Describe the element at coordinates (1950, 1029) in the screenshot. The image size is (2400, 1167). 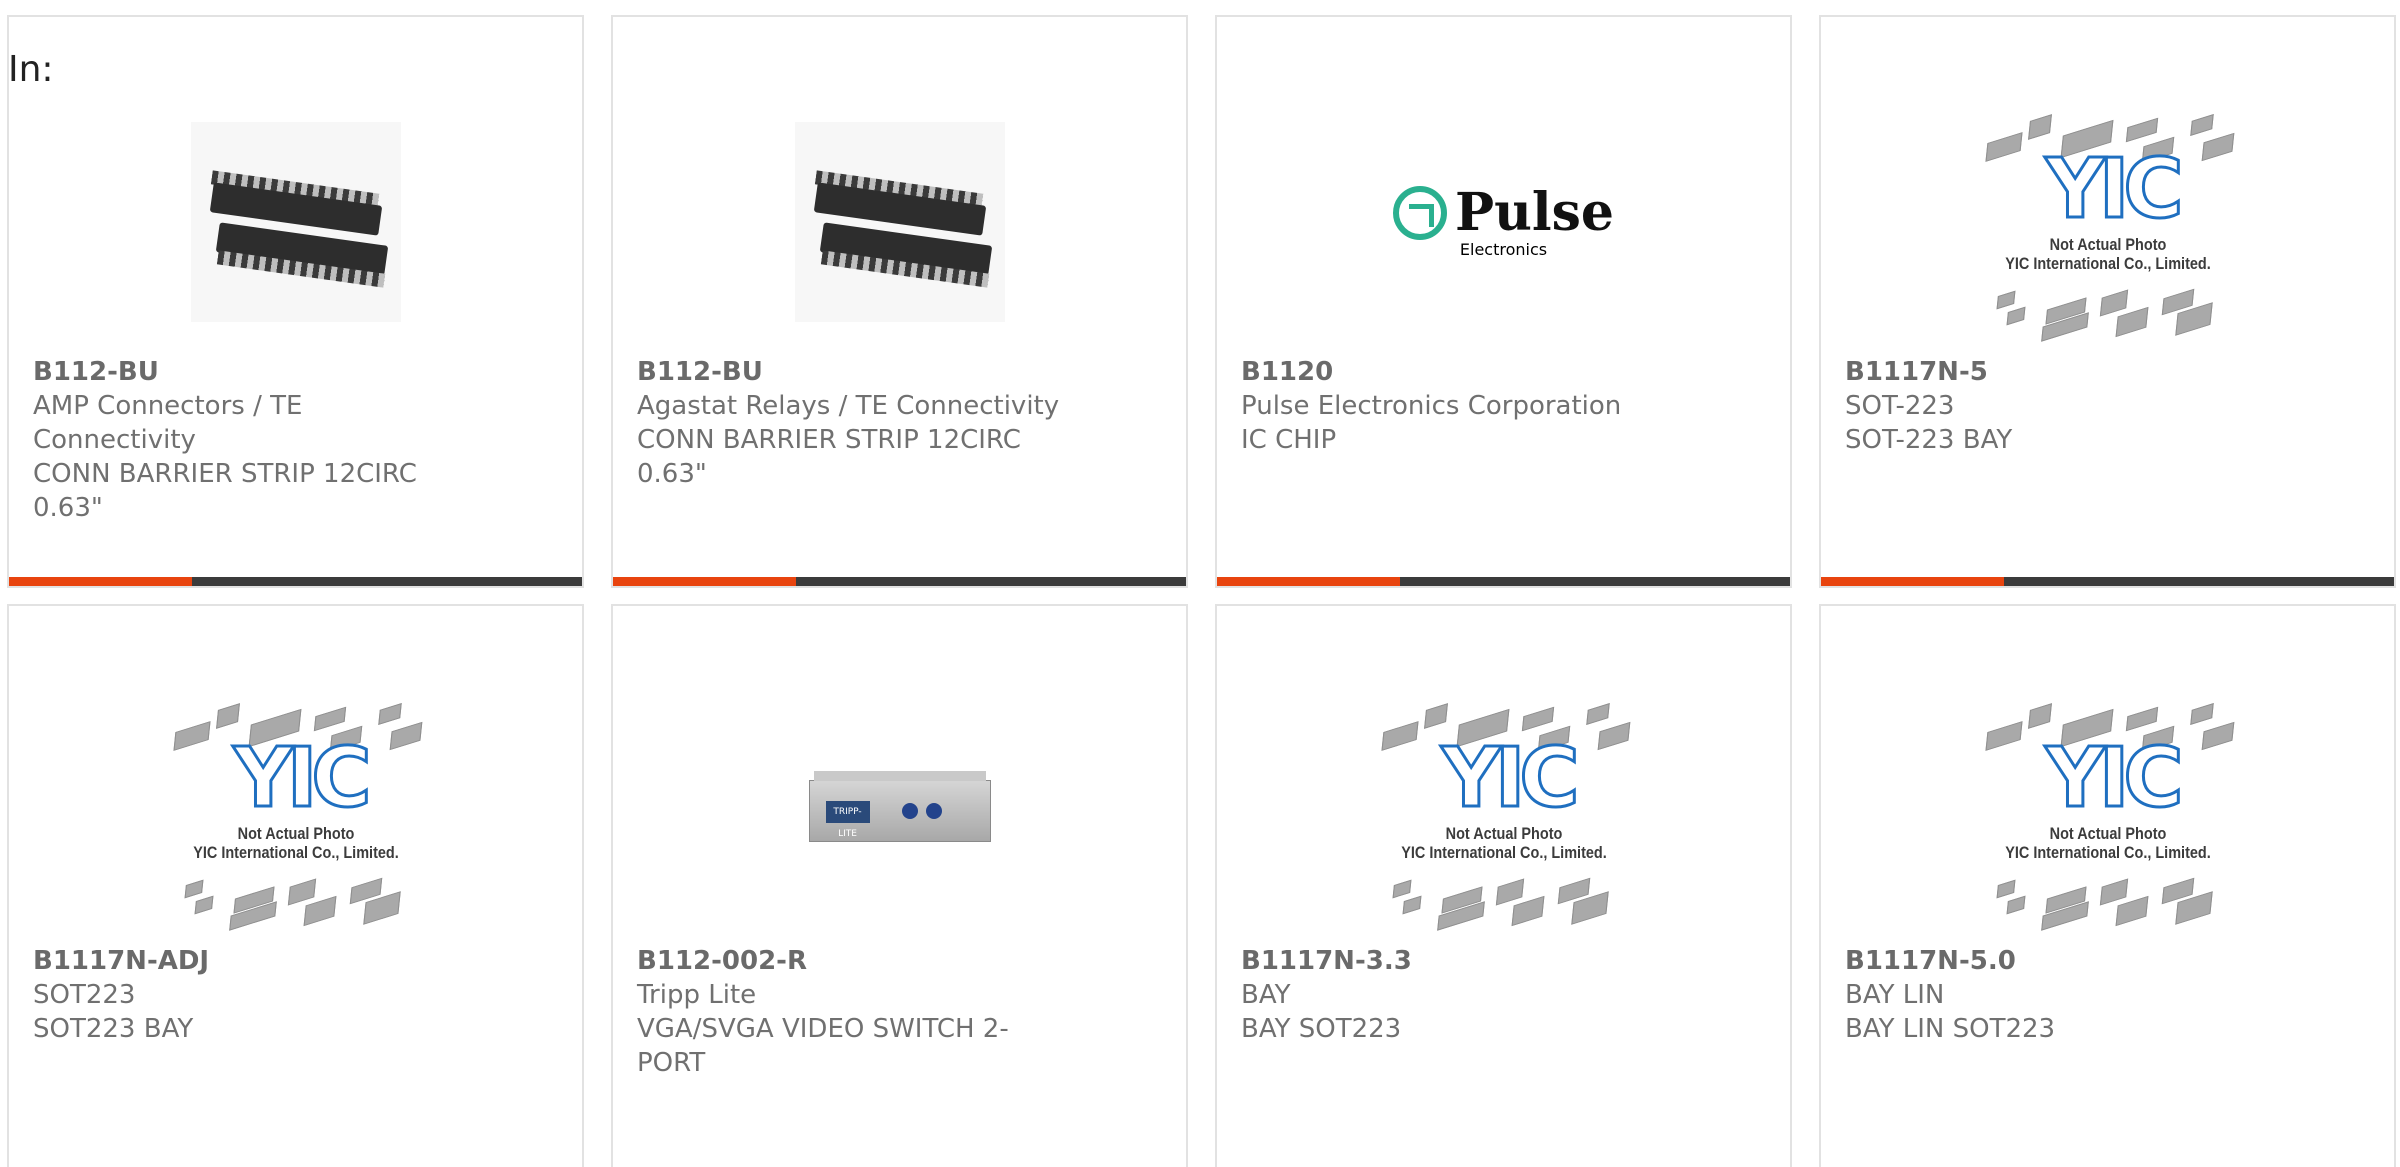
I see `description-label: BAY LIN SOT223` at that location.